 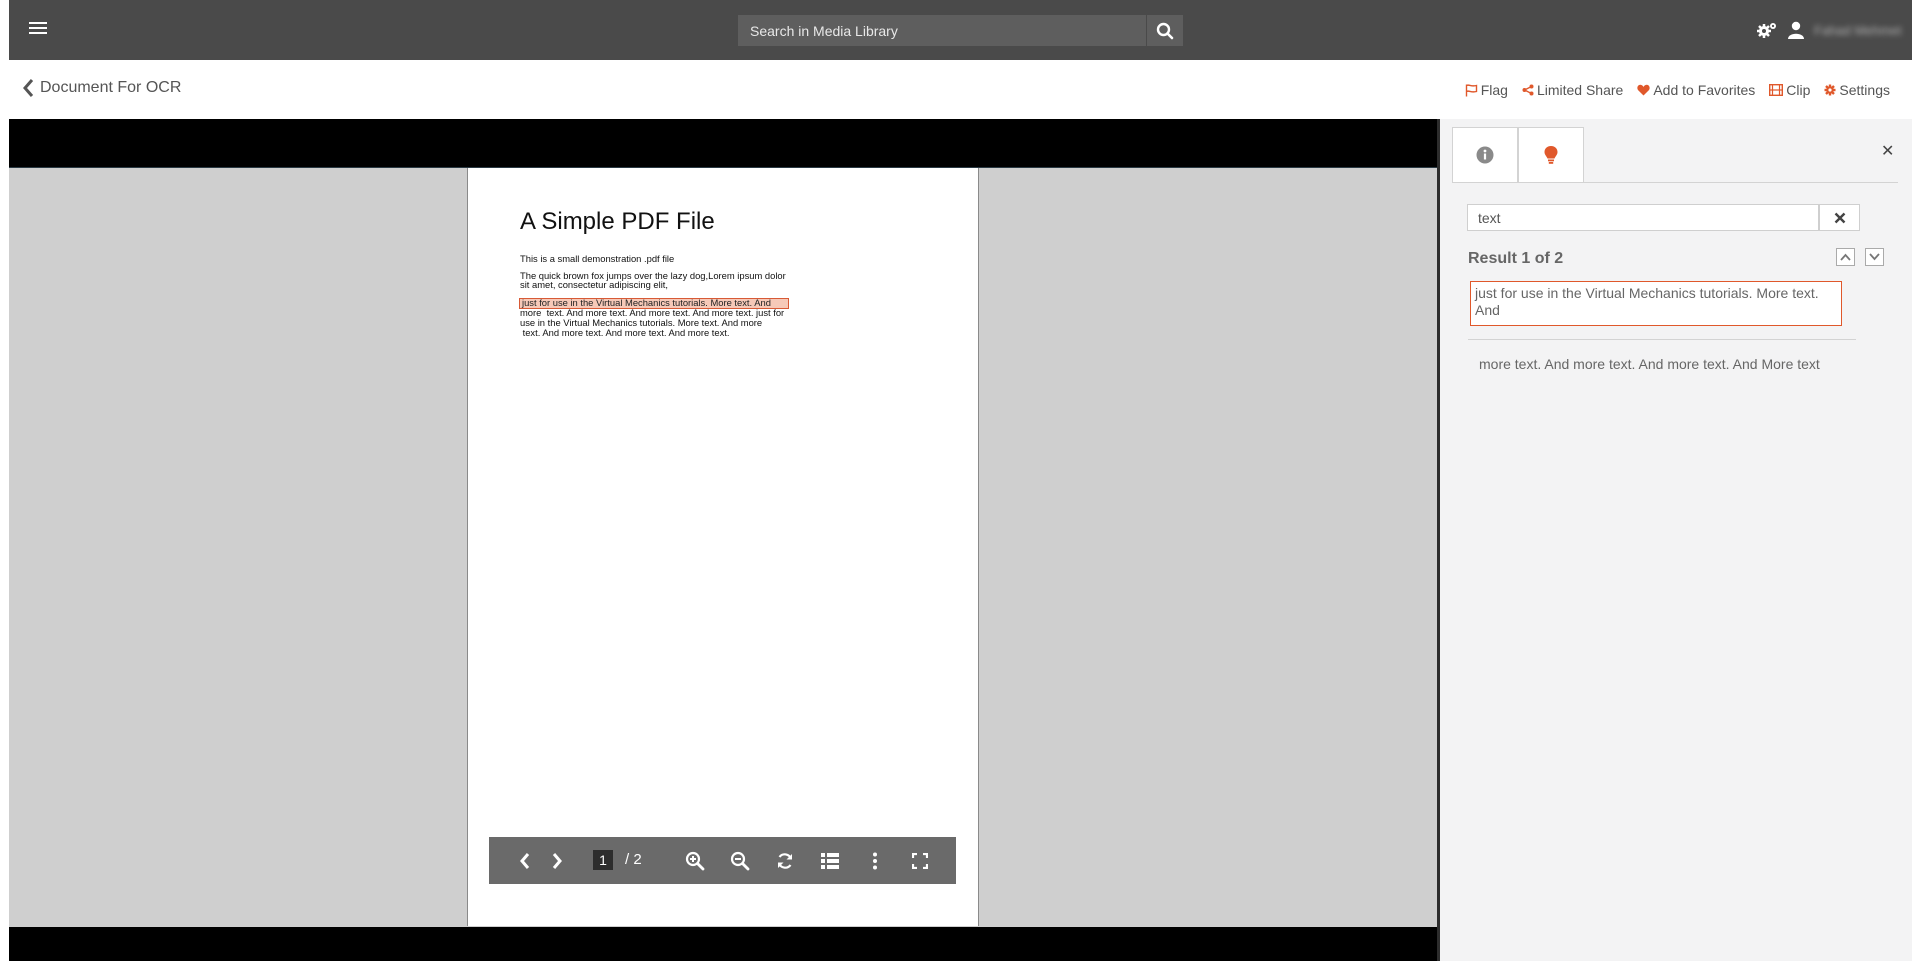 I want to click on search-button, so click(x=1165, y=30).